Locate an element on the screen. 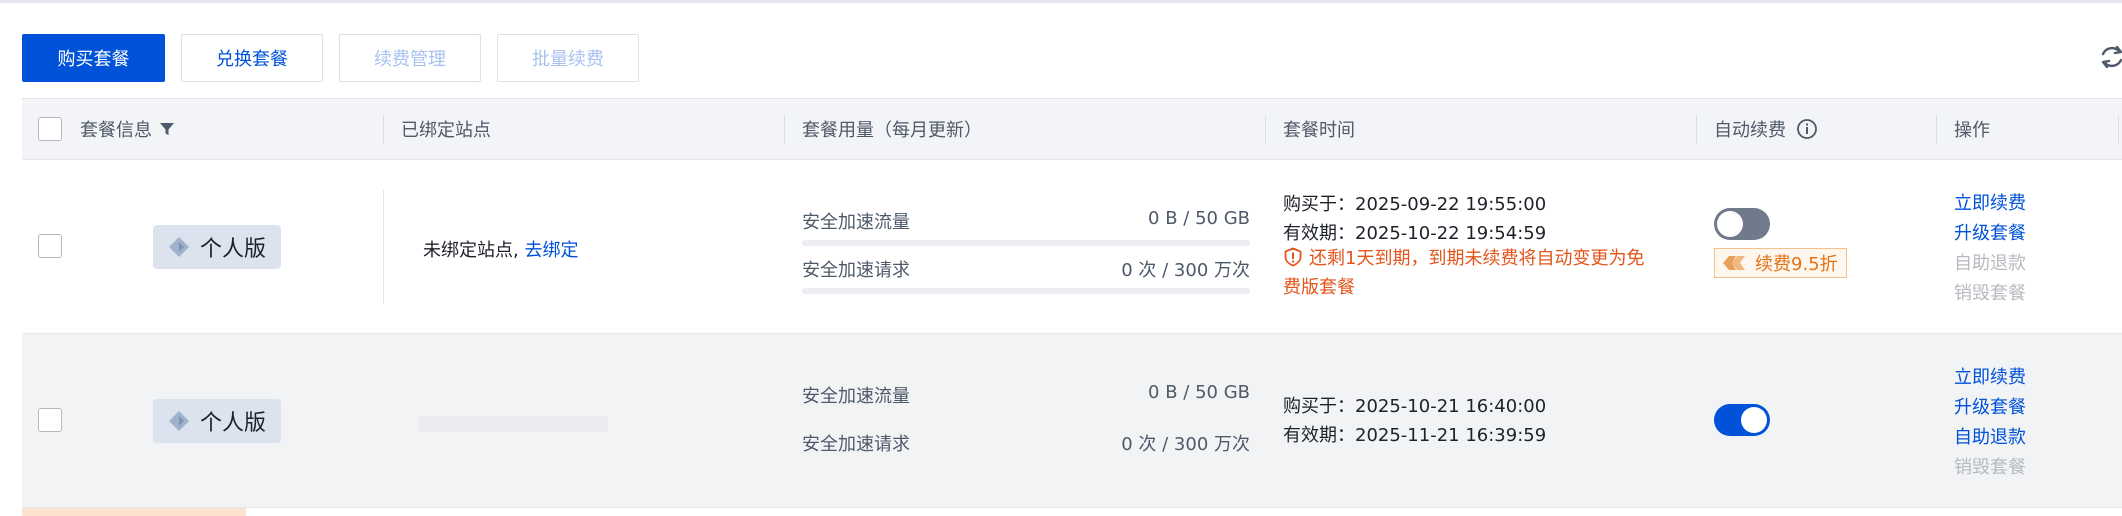 The height and width of the screenshot is (516, 2122). toolbar: 购买套餐 兑换套餐 续费管理 批量续费 is located at coordinates (338, 58).